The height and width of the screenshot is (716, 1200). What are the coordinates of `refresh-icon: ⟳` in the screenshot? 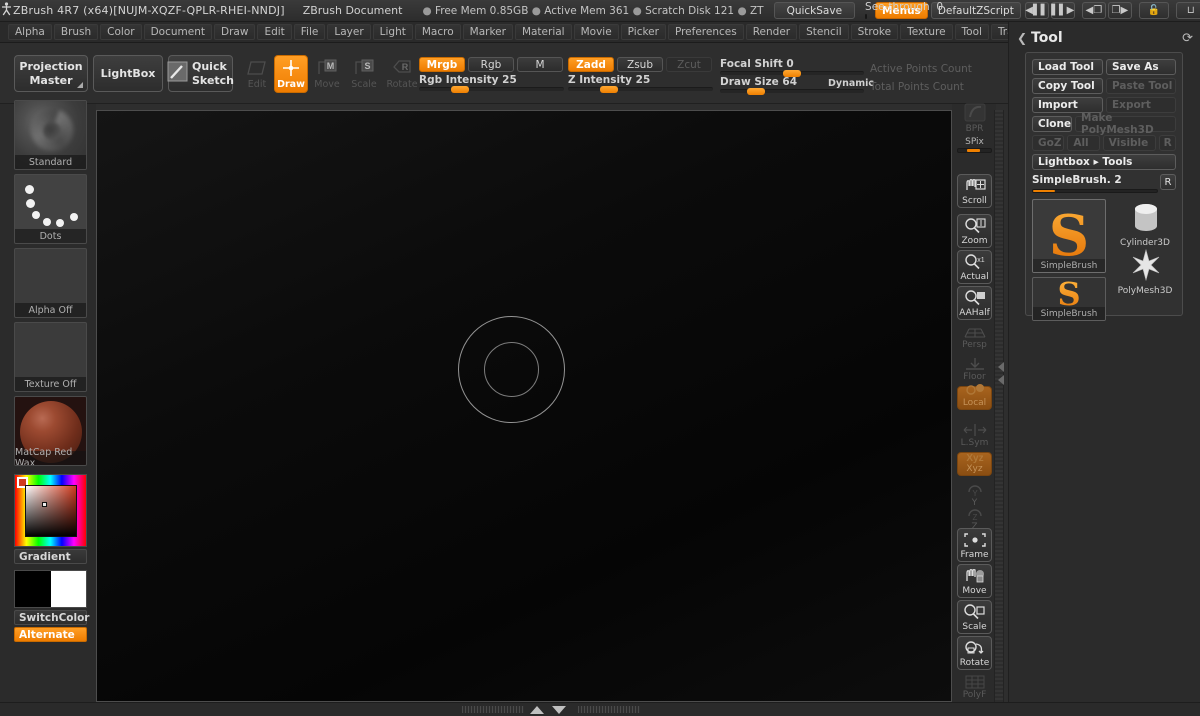 It's located at (1187, 38).